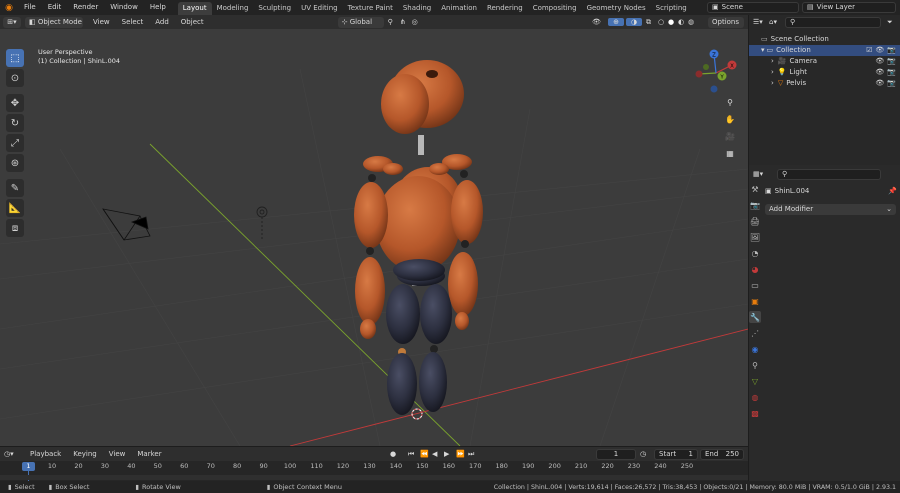 The width and height of the screenshot is (900, 493). I want to click on gizmo-toggle-icon: ⊕, so click(616, 22).